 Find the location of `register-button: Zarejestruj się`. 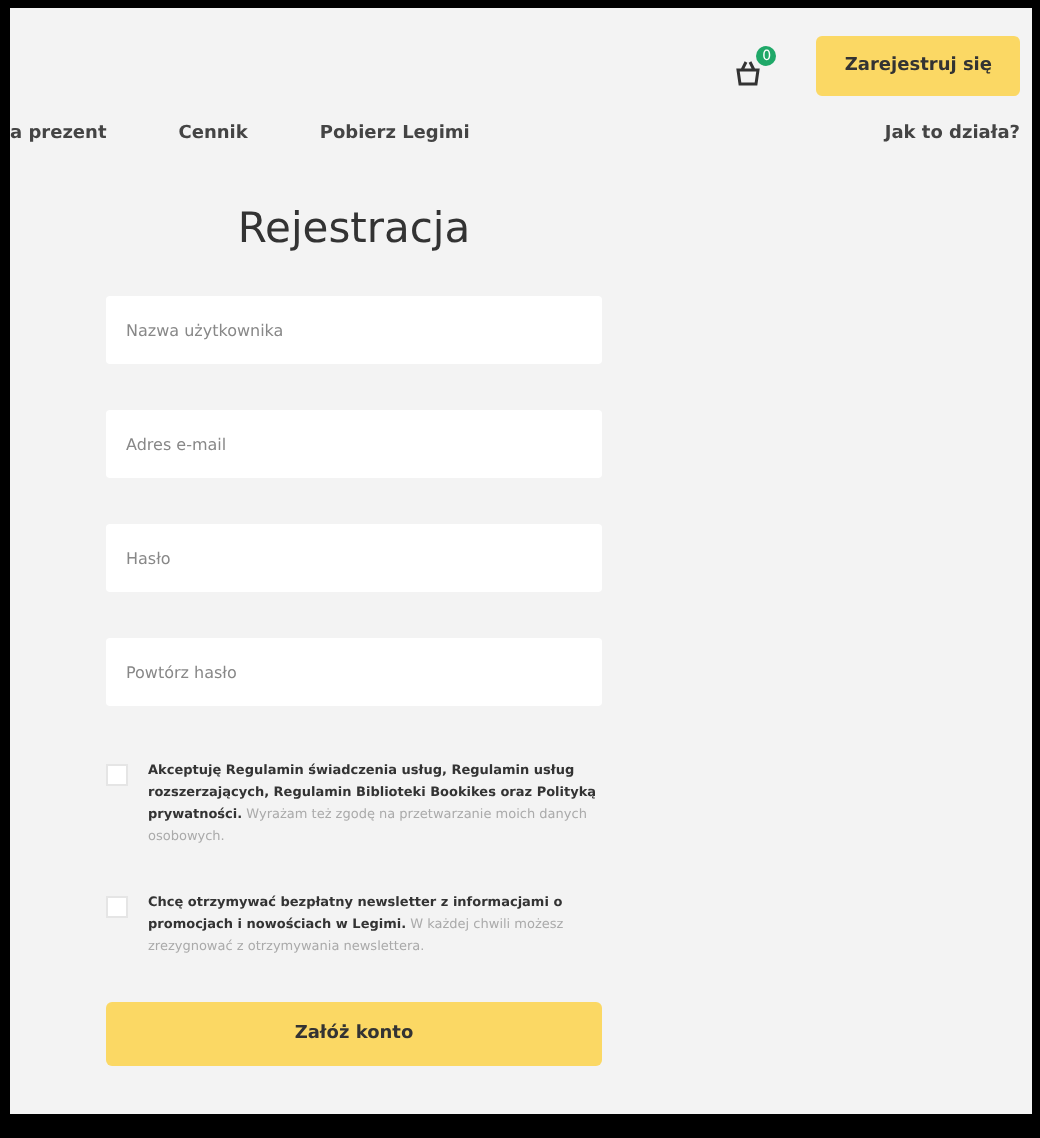

register-button: Zarejestruj się is located at coordinates (918, 66).